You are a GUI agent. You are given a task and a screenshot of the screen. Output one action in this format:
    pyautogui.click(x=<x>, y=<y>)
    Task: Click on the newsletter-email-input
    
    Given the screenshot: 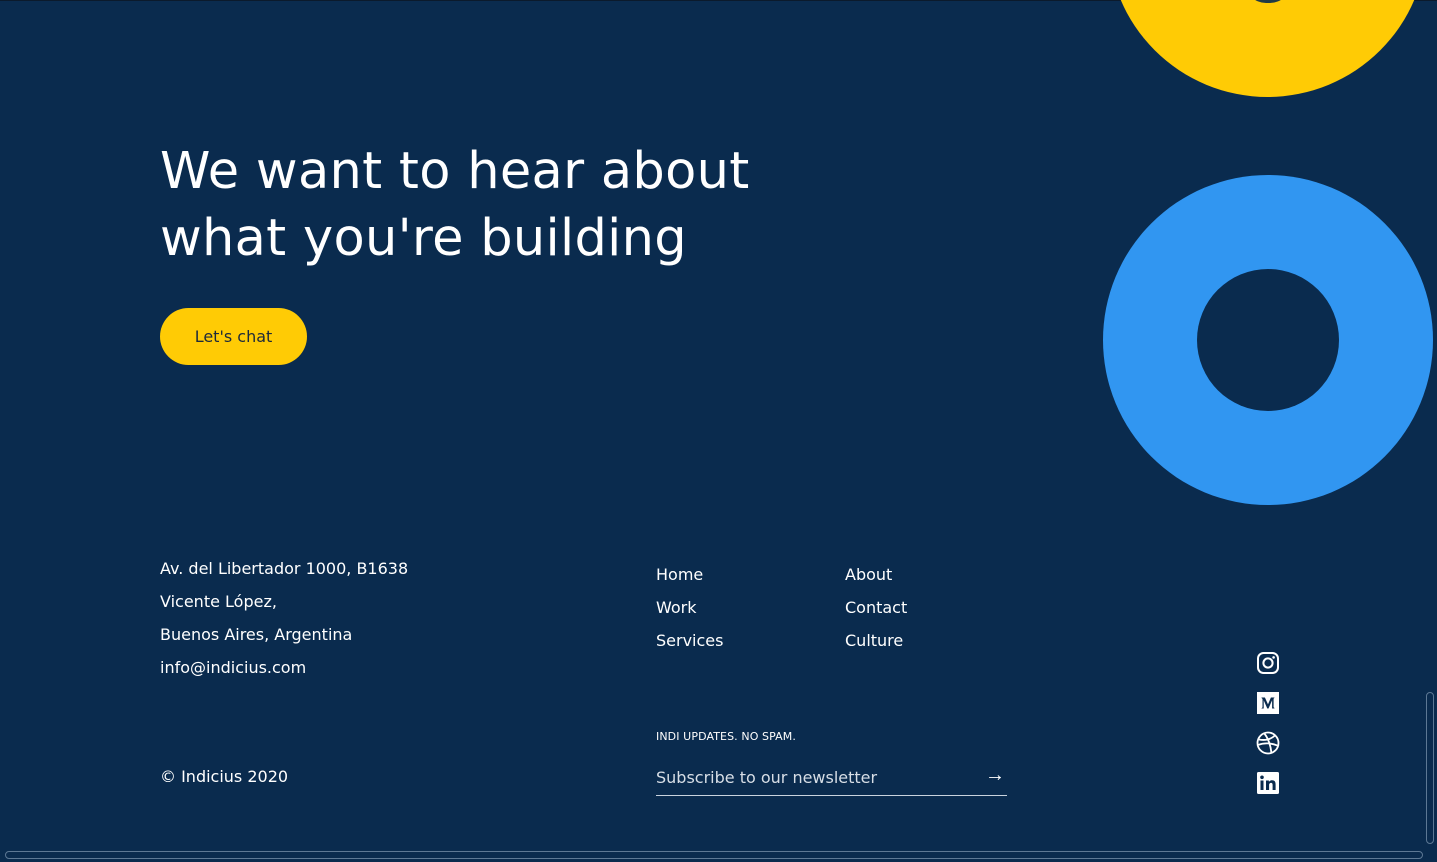 What is the action you would take?
    pyautogui.click(x=816, y=777)
    